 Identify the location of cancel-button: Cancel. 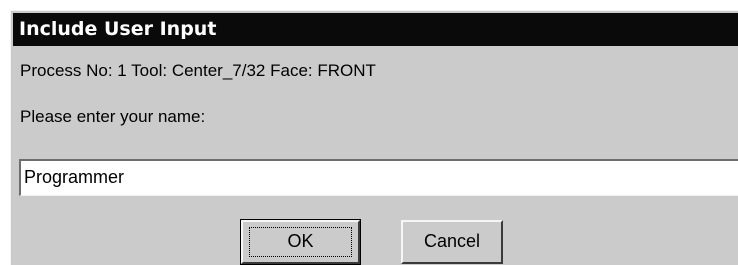
(452, 242).